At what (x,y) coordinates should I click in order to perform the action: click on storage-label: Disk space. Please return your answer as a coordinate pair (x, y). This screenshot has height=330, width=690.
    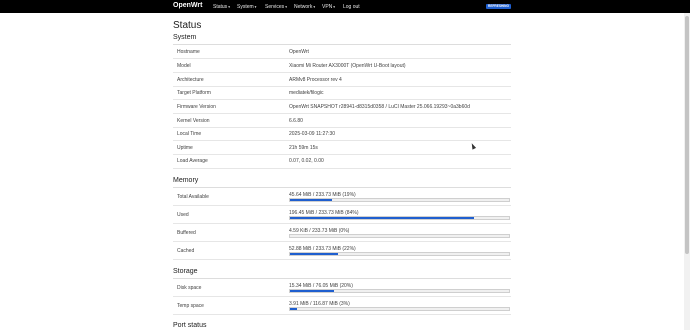
    Looking at the image, I should click on (189, 288).